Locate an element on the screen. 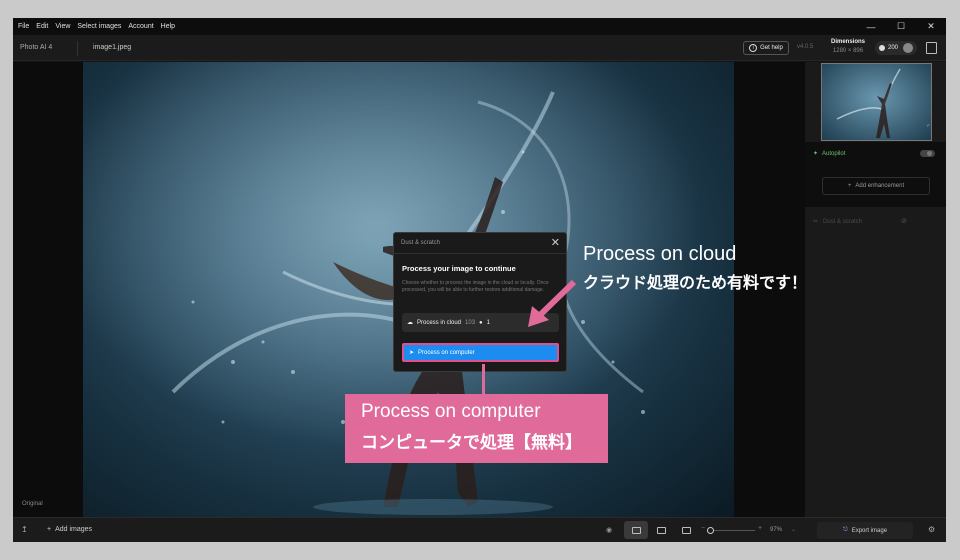 Image resolution: width=960 pixels, height=560 pixels. menu-edit: Edit is located at coordinates (42, 26).